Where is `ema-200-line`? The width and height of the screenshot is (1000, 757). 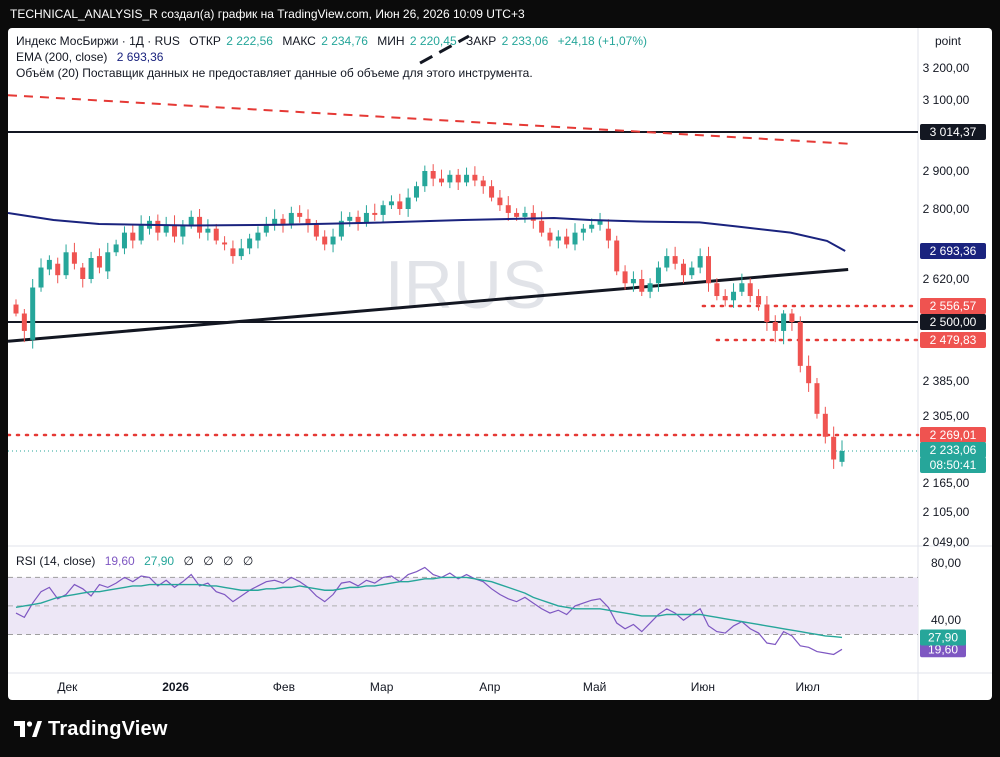
ema-200-line is located at coordinates (427, 231).